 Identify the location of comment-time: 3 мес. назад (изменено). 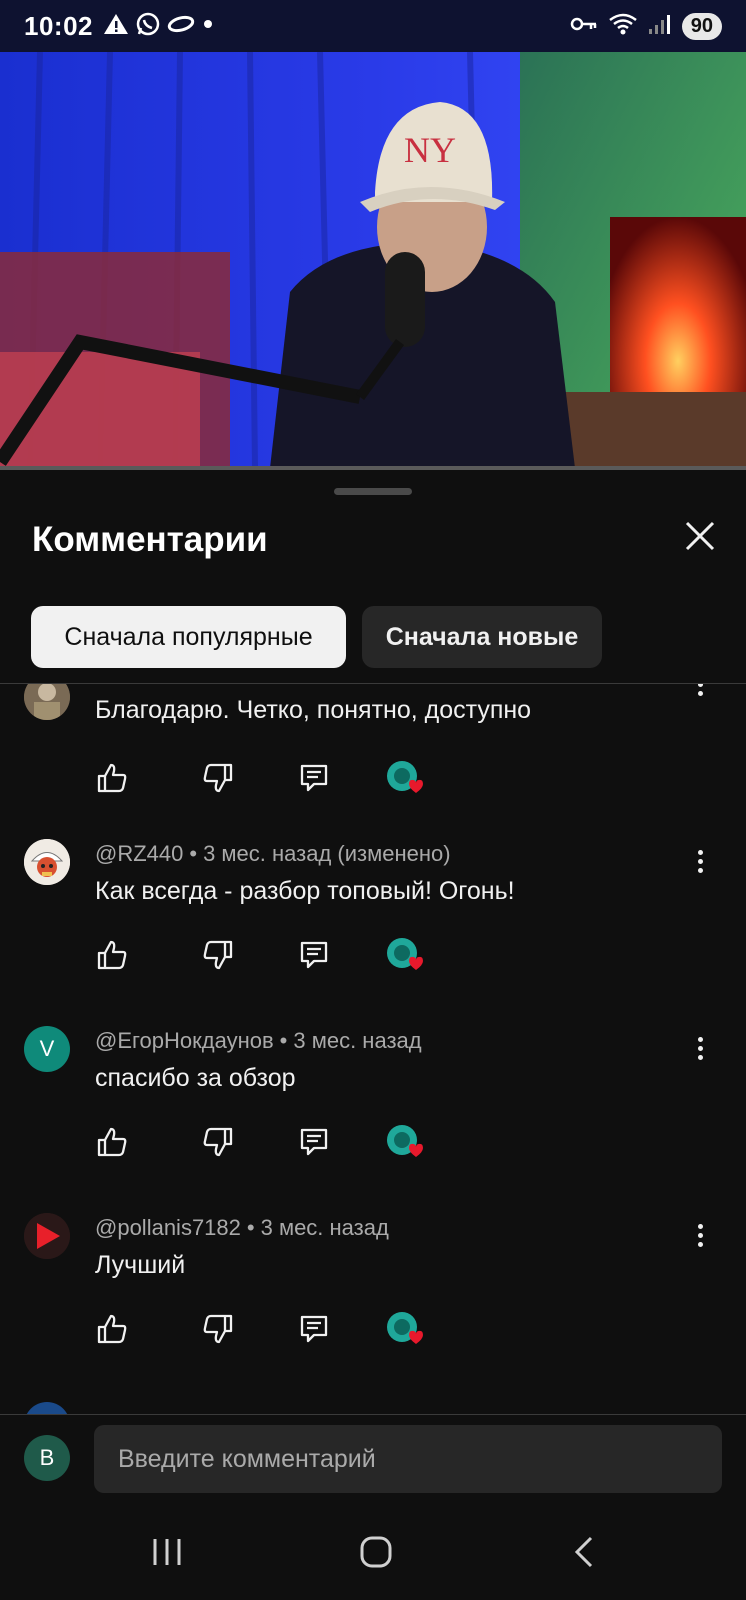
(327, 853).